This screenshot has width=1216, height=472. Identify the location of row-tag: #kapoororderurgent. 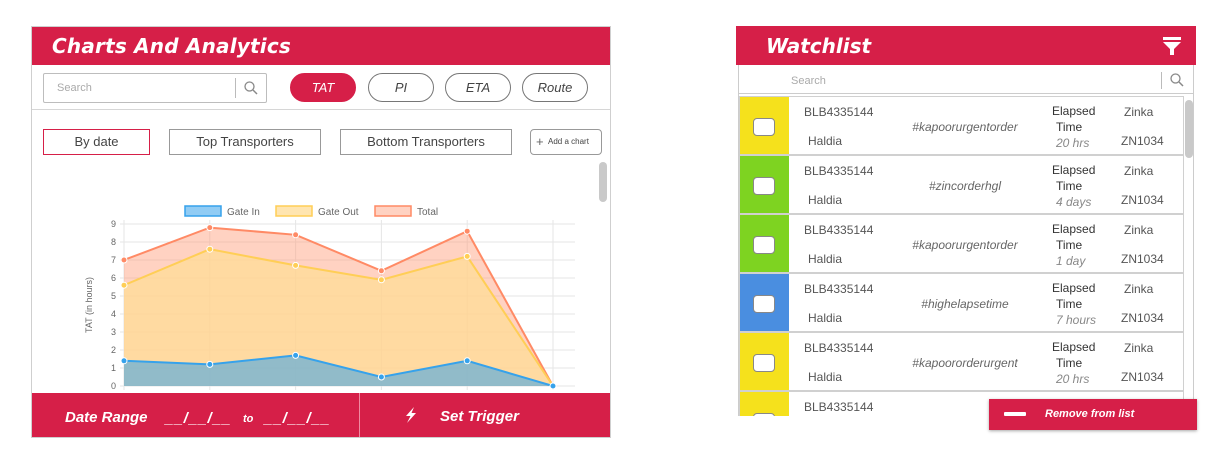
(965, 363).